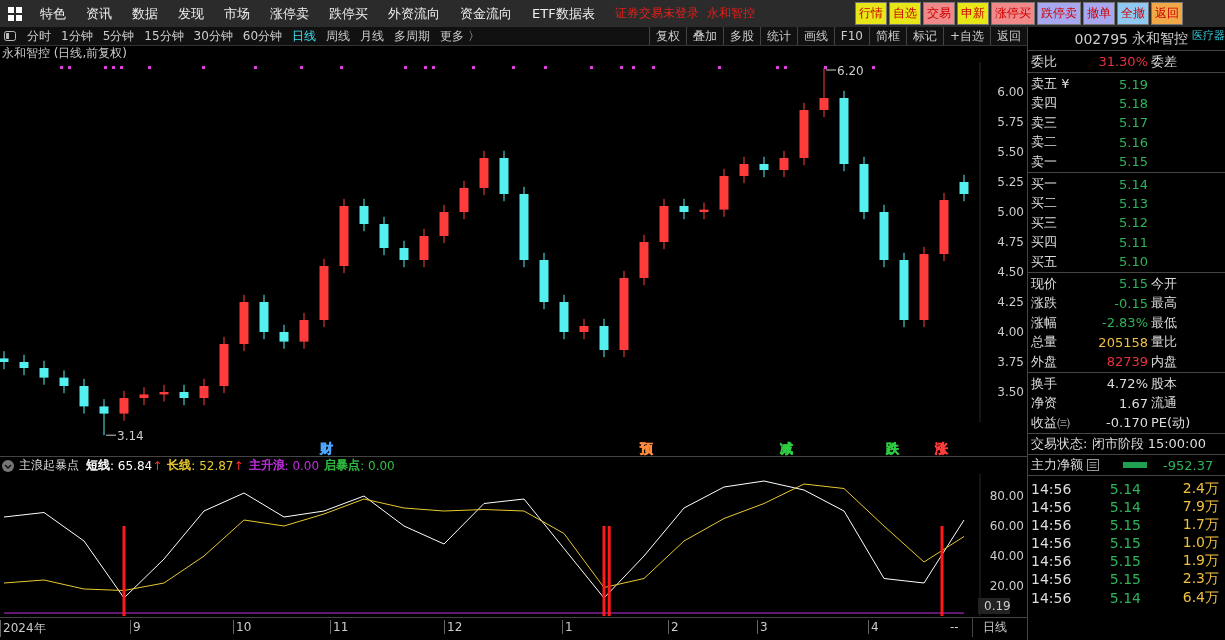 Image resolution: width=1225 pixels, height=640 pixels. What do you see at coordinates (77, 36) in the screenshot?
I see `period-tab: 1分钟` at bounding box center [77, 36].